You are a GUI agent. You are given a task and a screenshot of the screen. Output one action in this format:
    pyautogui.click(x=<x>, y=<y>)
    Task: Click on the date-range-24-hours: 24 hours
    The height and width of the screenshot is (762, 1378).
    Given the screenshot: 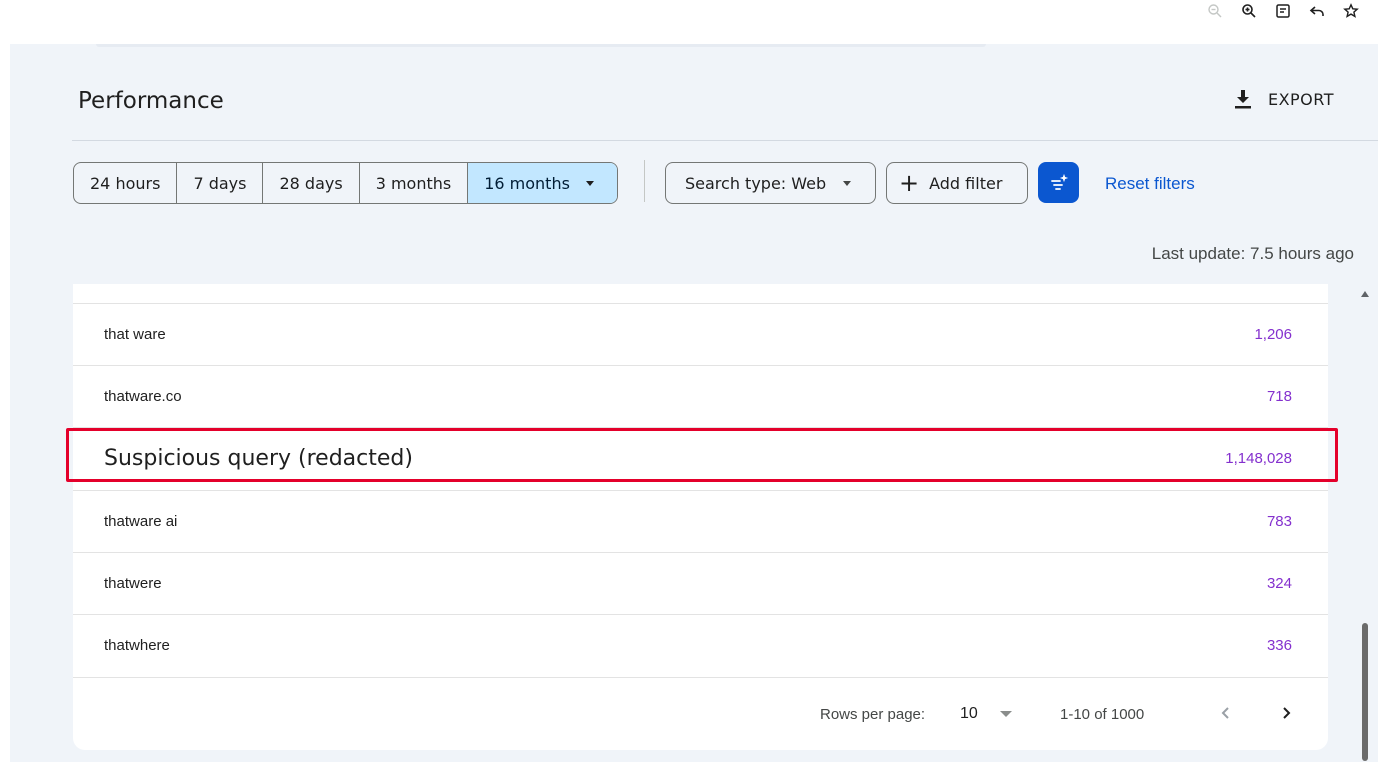 What is the action you would take?
    pyautogui.click(x=126, y=183)
    